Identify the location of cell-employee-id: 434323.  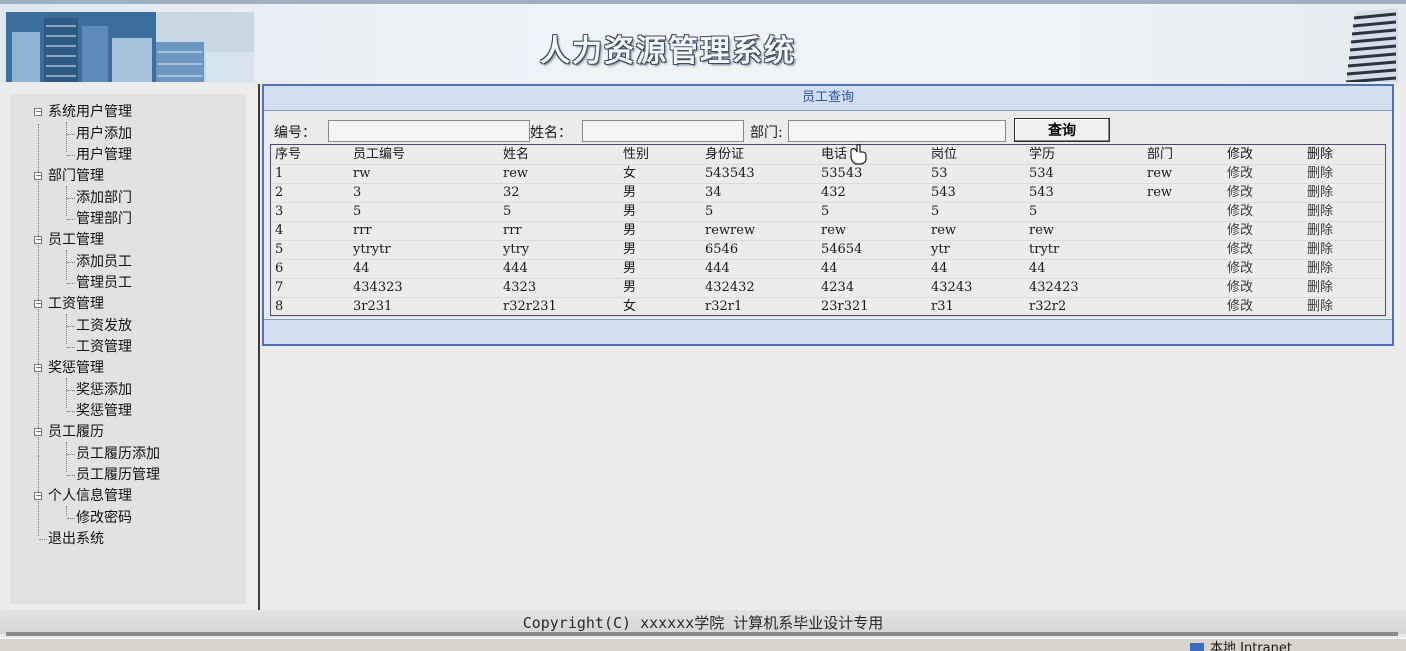
(378, 287).